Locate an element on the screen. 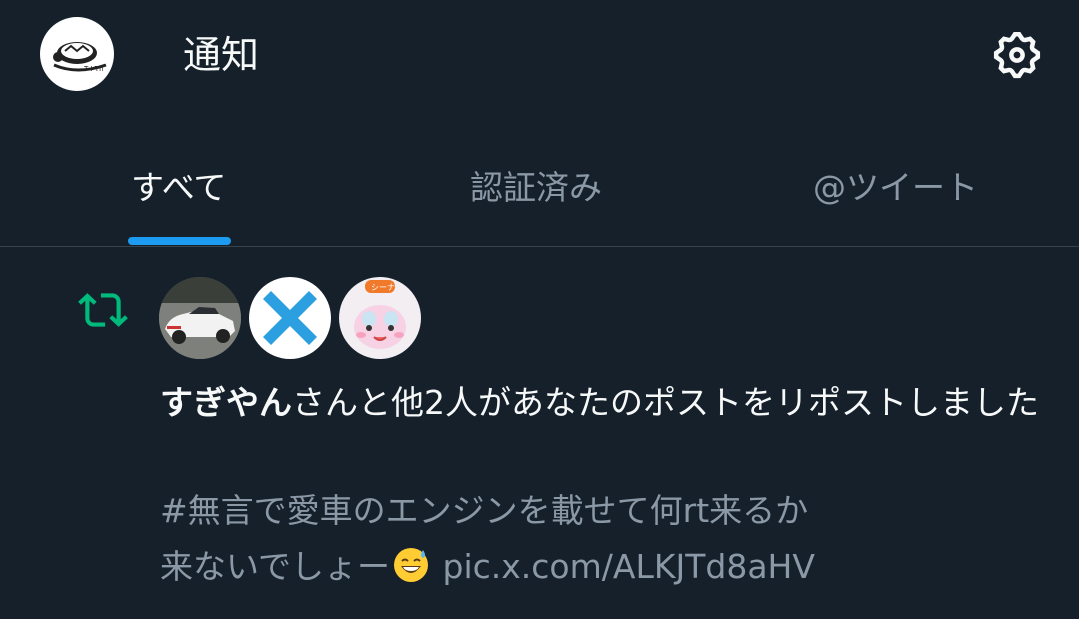 The height and width of the screenshot is (619, 1079). svg-text: T·I·Th is located at coordinates (93, 69).